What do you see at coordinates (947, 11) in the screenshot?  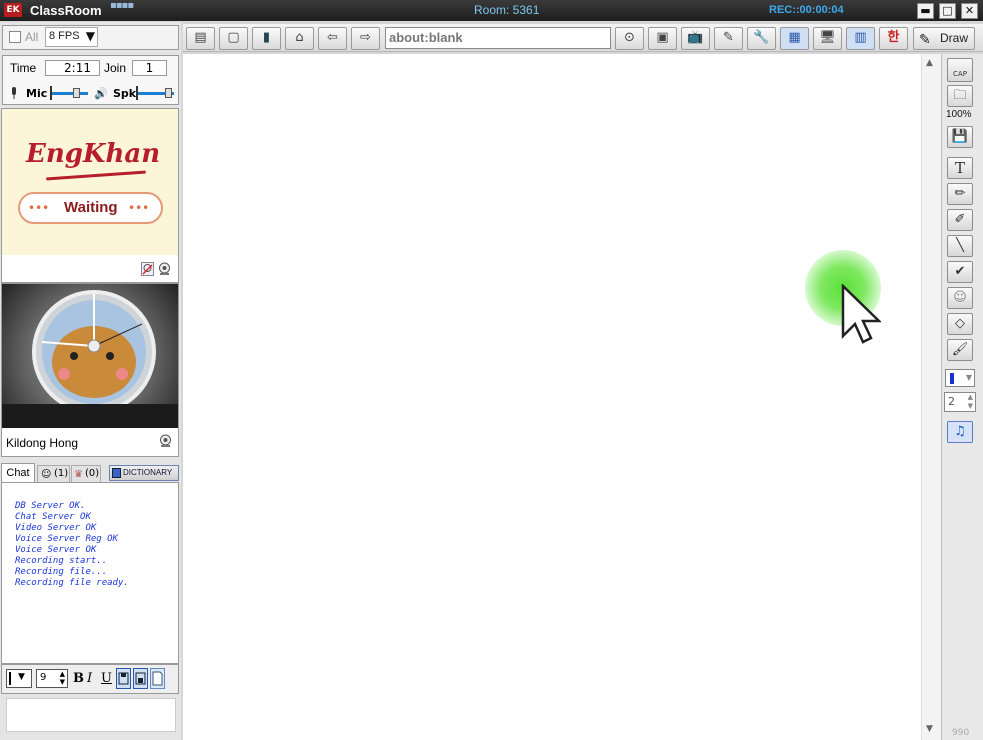 I see `maximize-button: □` at bounding box center [947, 11].